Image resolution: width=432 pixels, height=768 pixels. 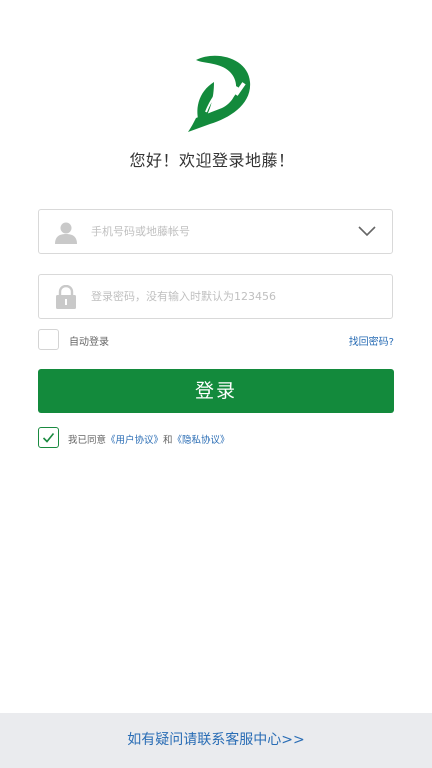 I want to click on agreement-prefix: 我已同意, so click(x=87, y=440).